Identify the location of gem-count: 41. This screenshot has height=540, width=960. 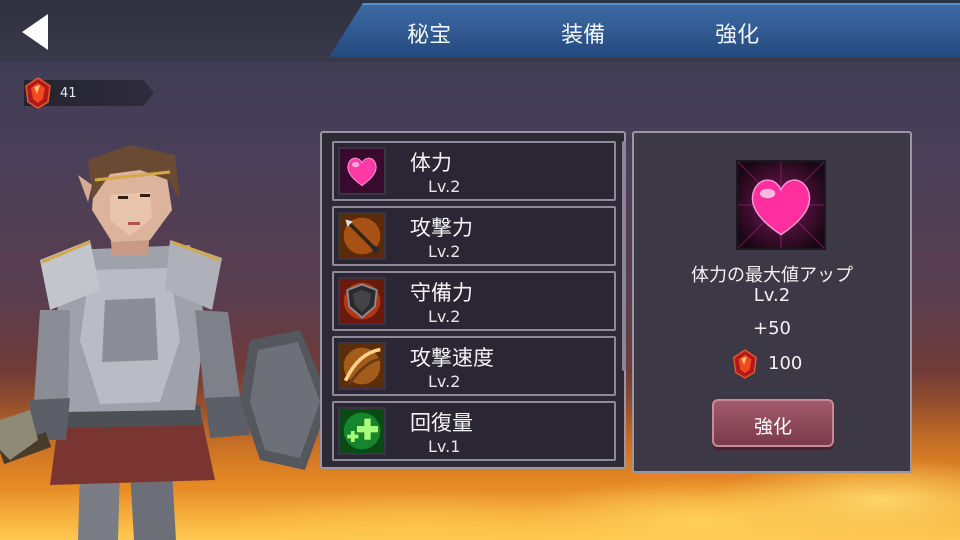
(68, 93).